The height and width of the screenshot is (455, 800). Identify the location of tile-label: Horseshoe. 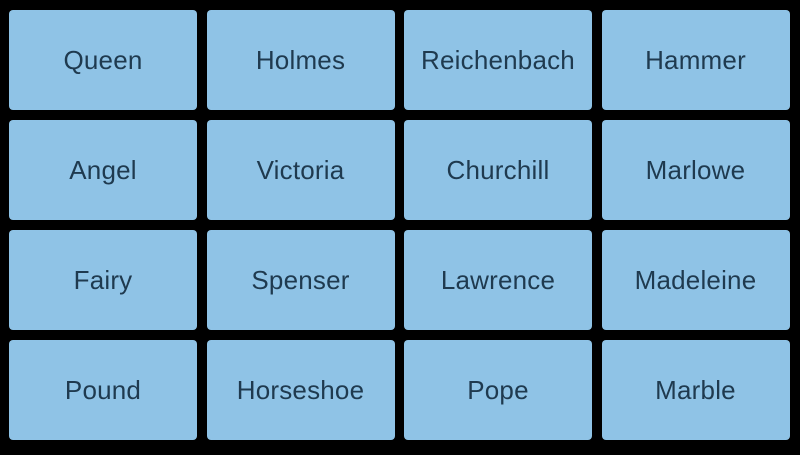
(300, 389).